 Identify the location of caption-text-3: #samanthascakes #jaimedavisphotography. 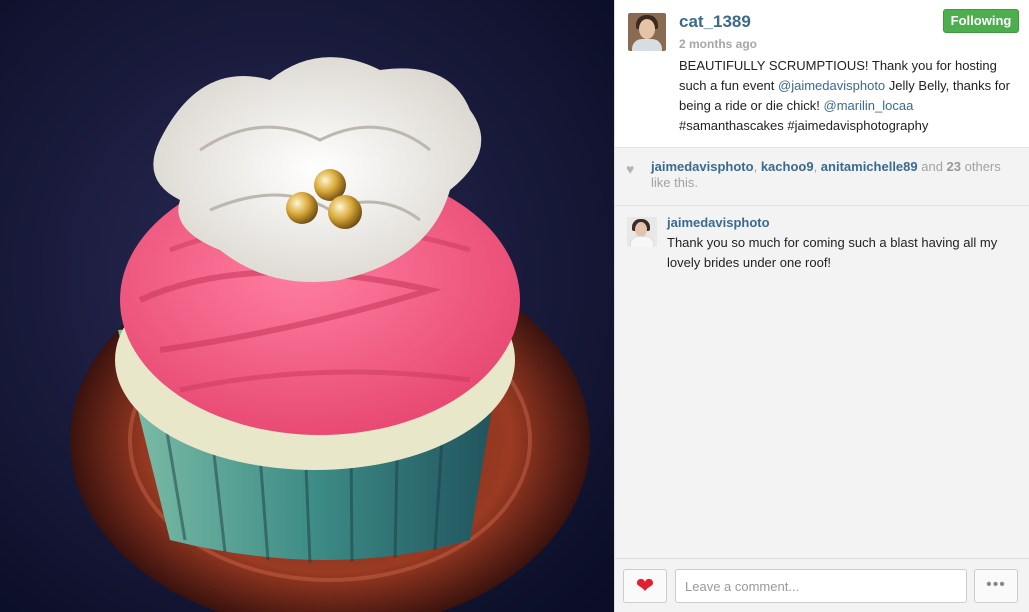
(804, 125).